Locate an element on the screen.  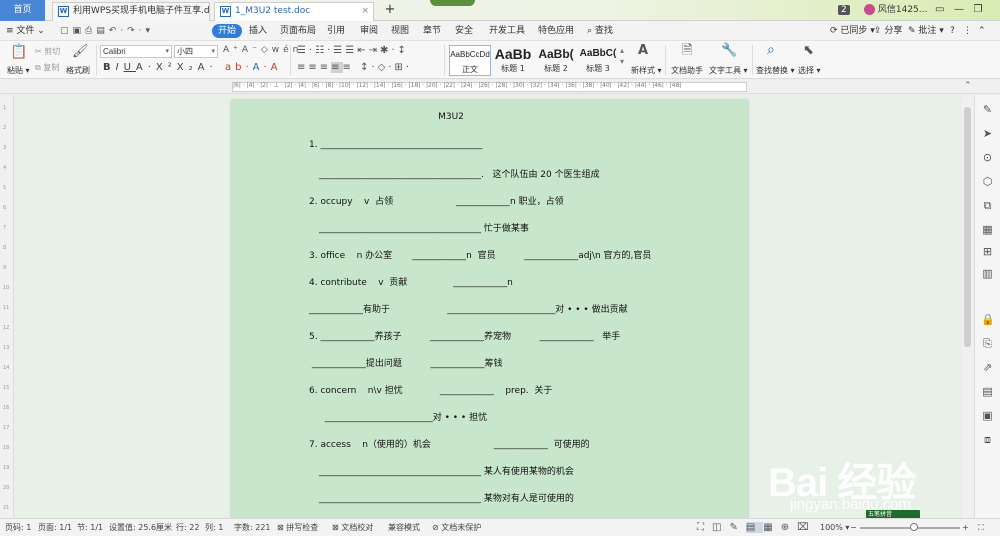
menu-search: ⌕ 查找 is located at coordinates (600, 31).